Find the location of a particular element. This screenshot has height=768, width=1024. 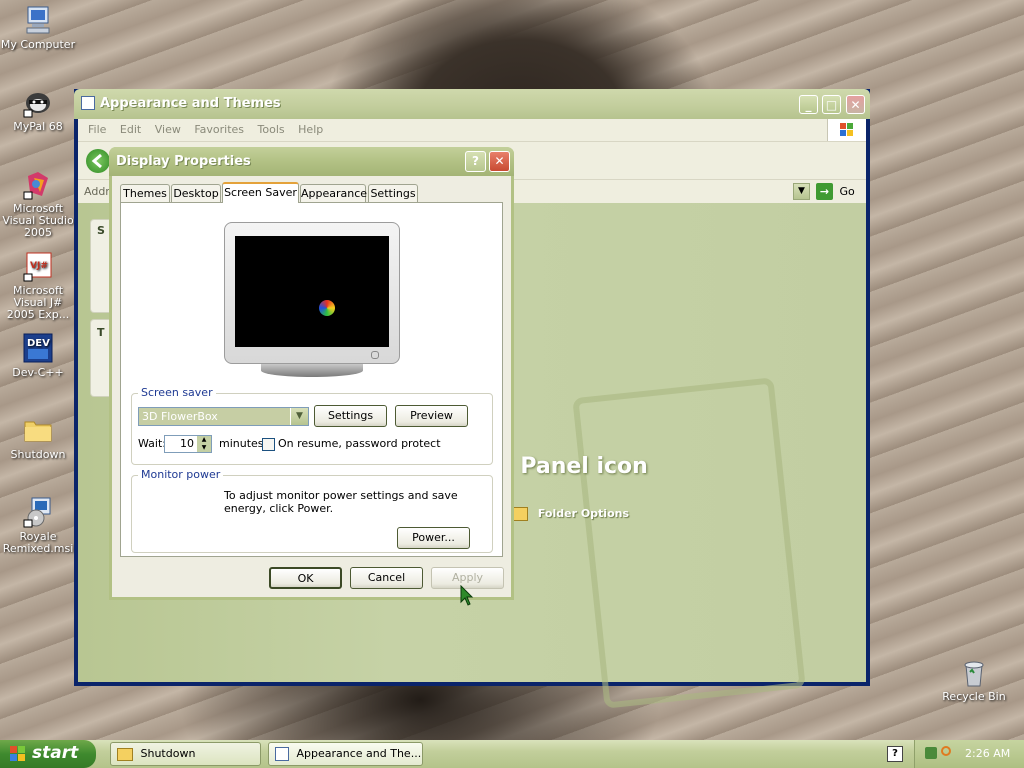

minutes-label: minutes is located at coordinates (241, 443).